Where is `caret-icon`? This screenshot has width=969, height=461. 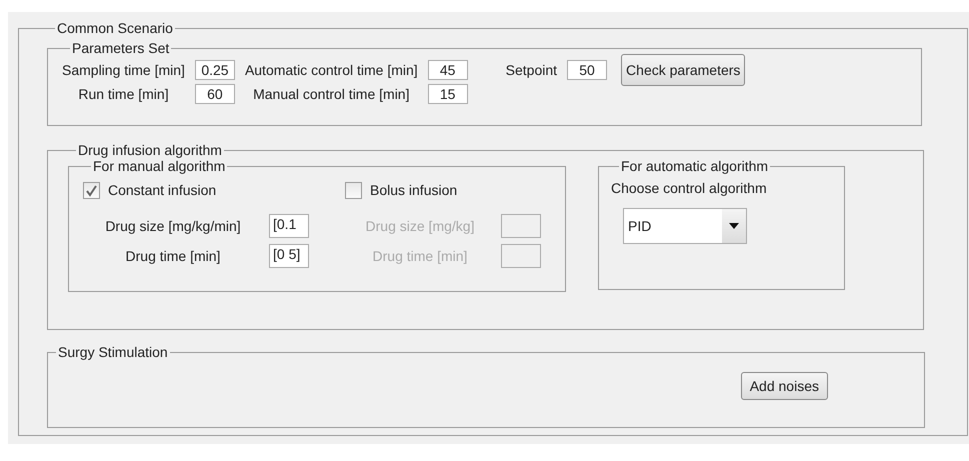 caret-icon is located at coordinates (734, 226).